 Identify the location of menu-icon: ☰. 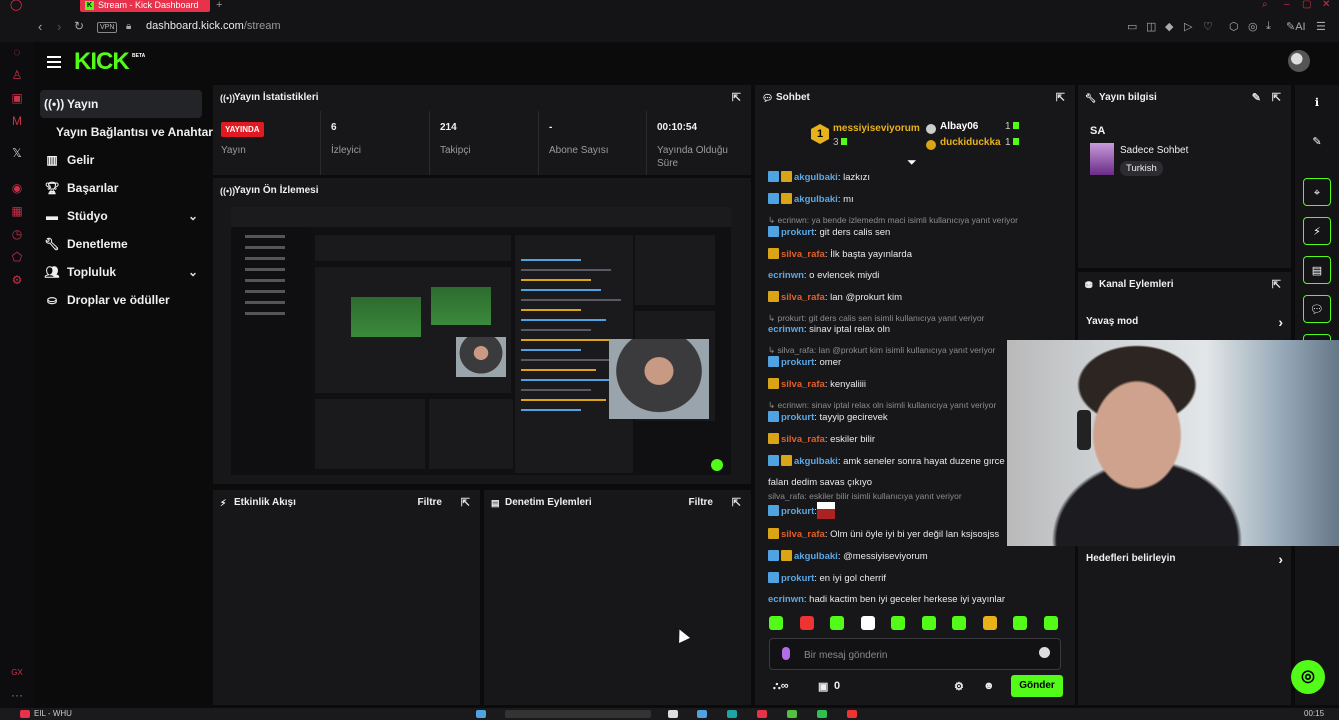
(1321, 26).